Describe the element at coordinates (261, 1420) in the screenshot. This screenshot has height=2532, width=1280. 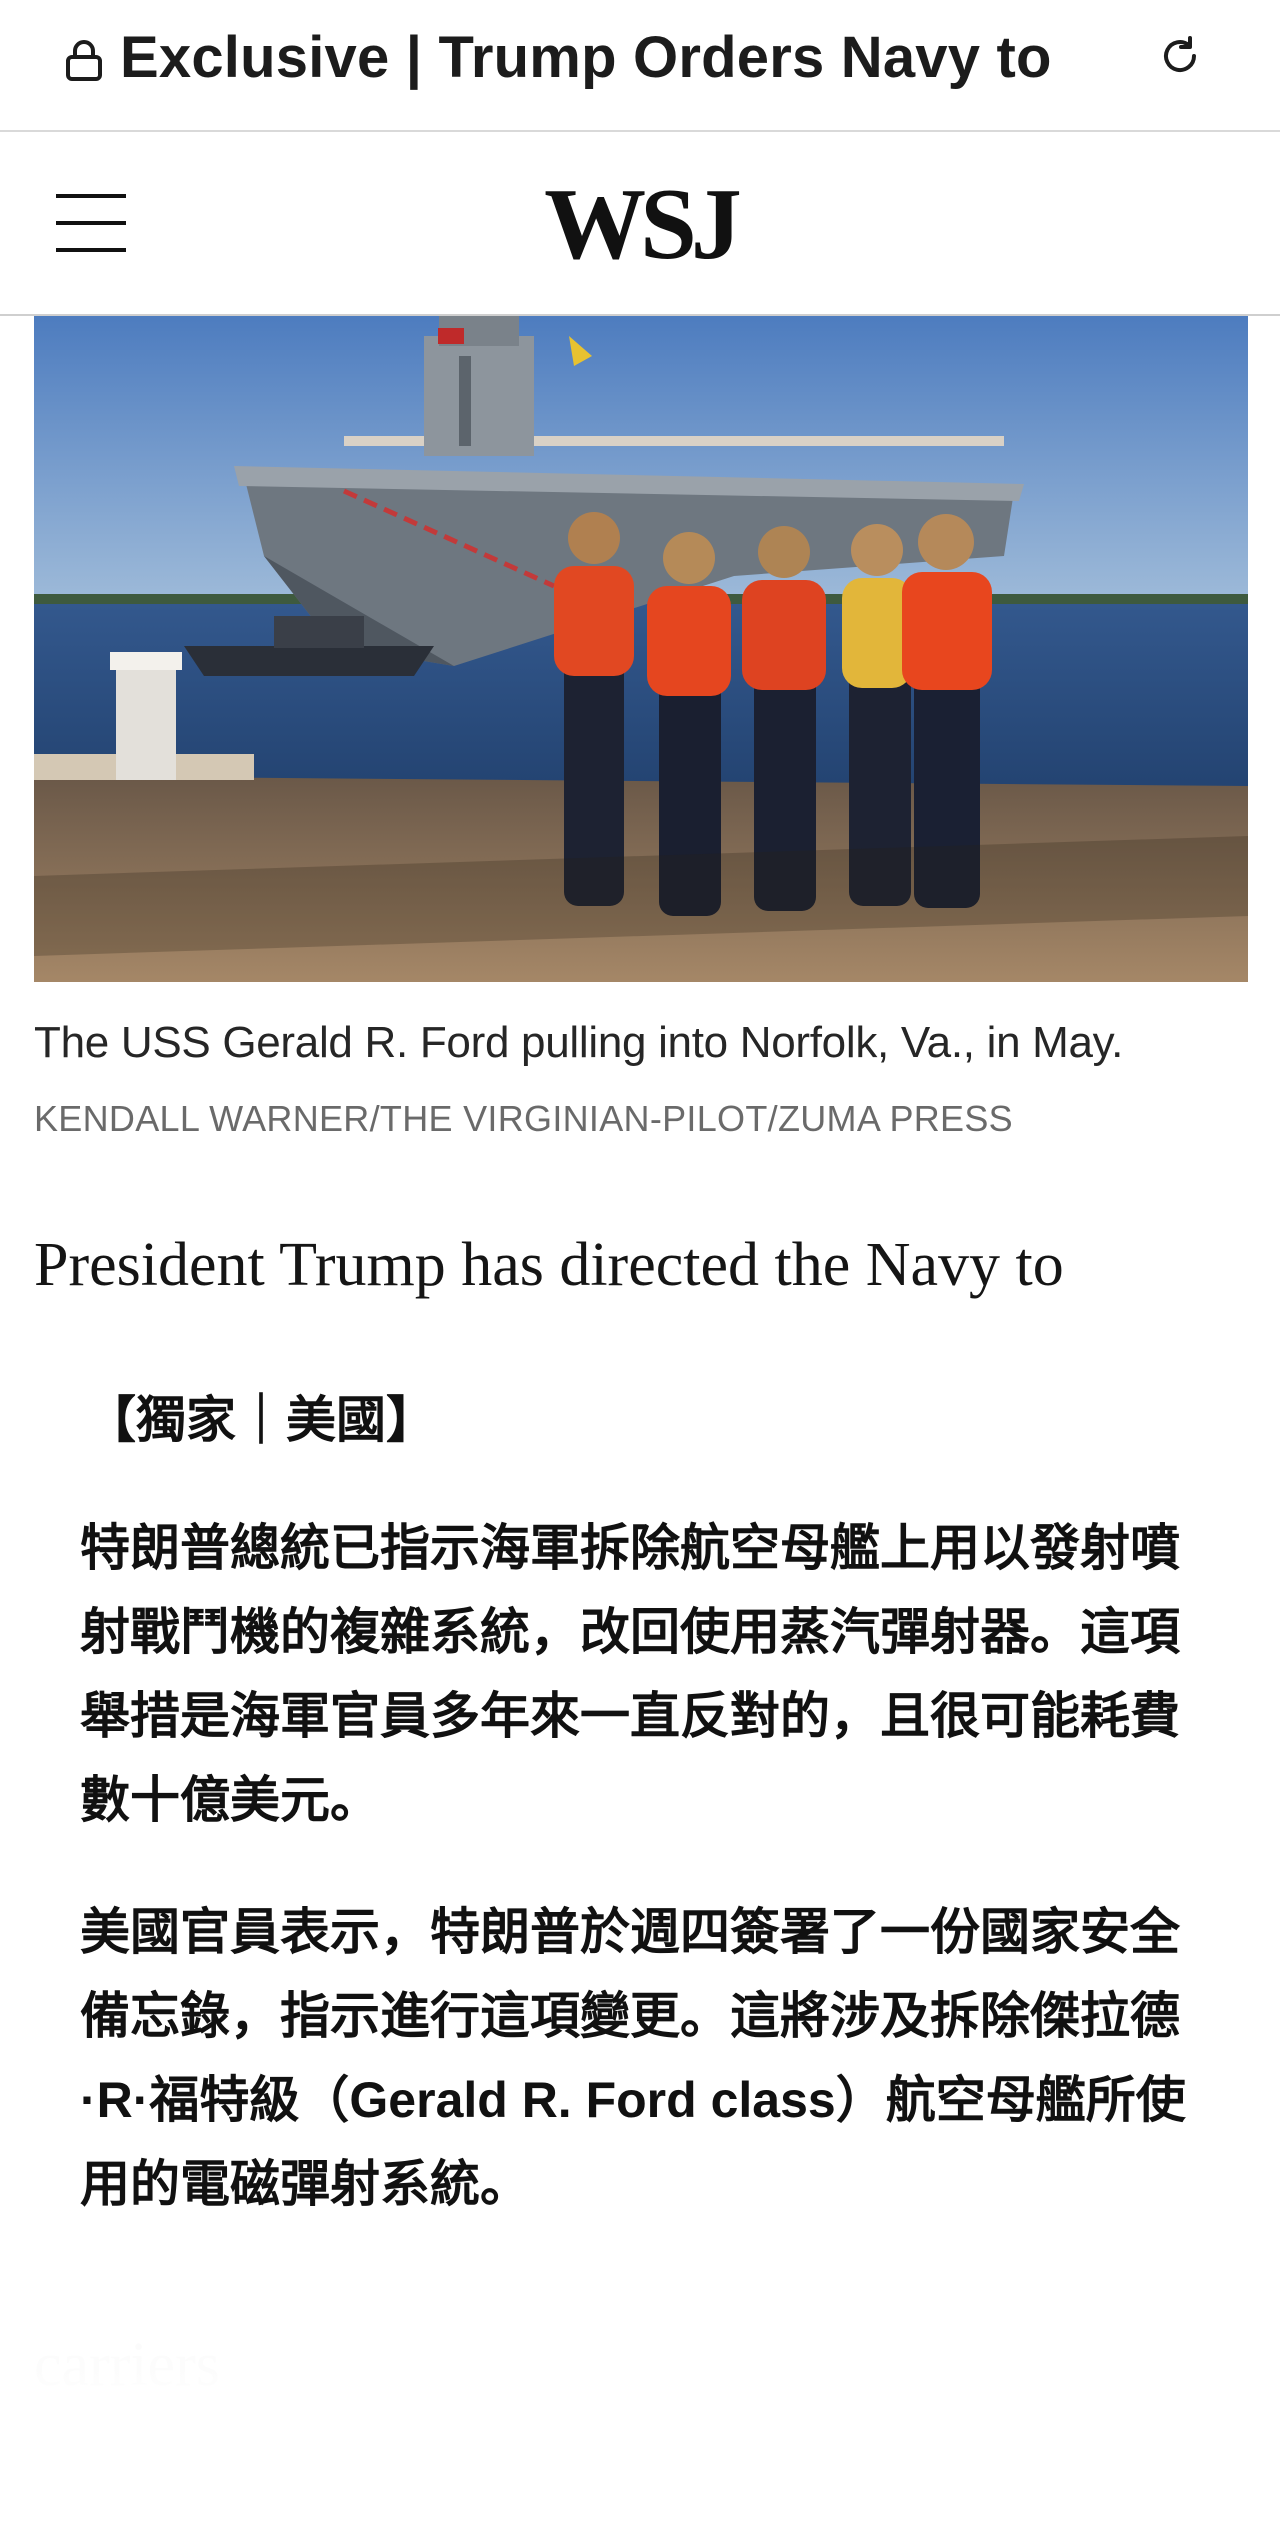
I see `translation-tag: 【獨家｜美國】` at that location.